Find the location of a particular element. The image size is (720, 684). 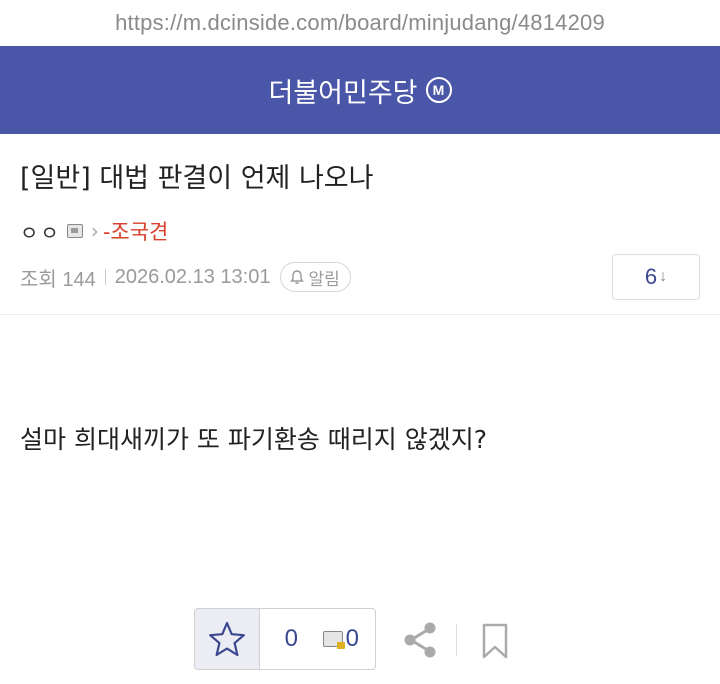

meta-divider is located at coordinates (105, 277).